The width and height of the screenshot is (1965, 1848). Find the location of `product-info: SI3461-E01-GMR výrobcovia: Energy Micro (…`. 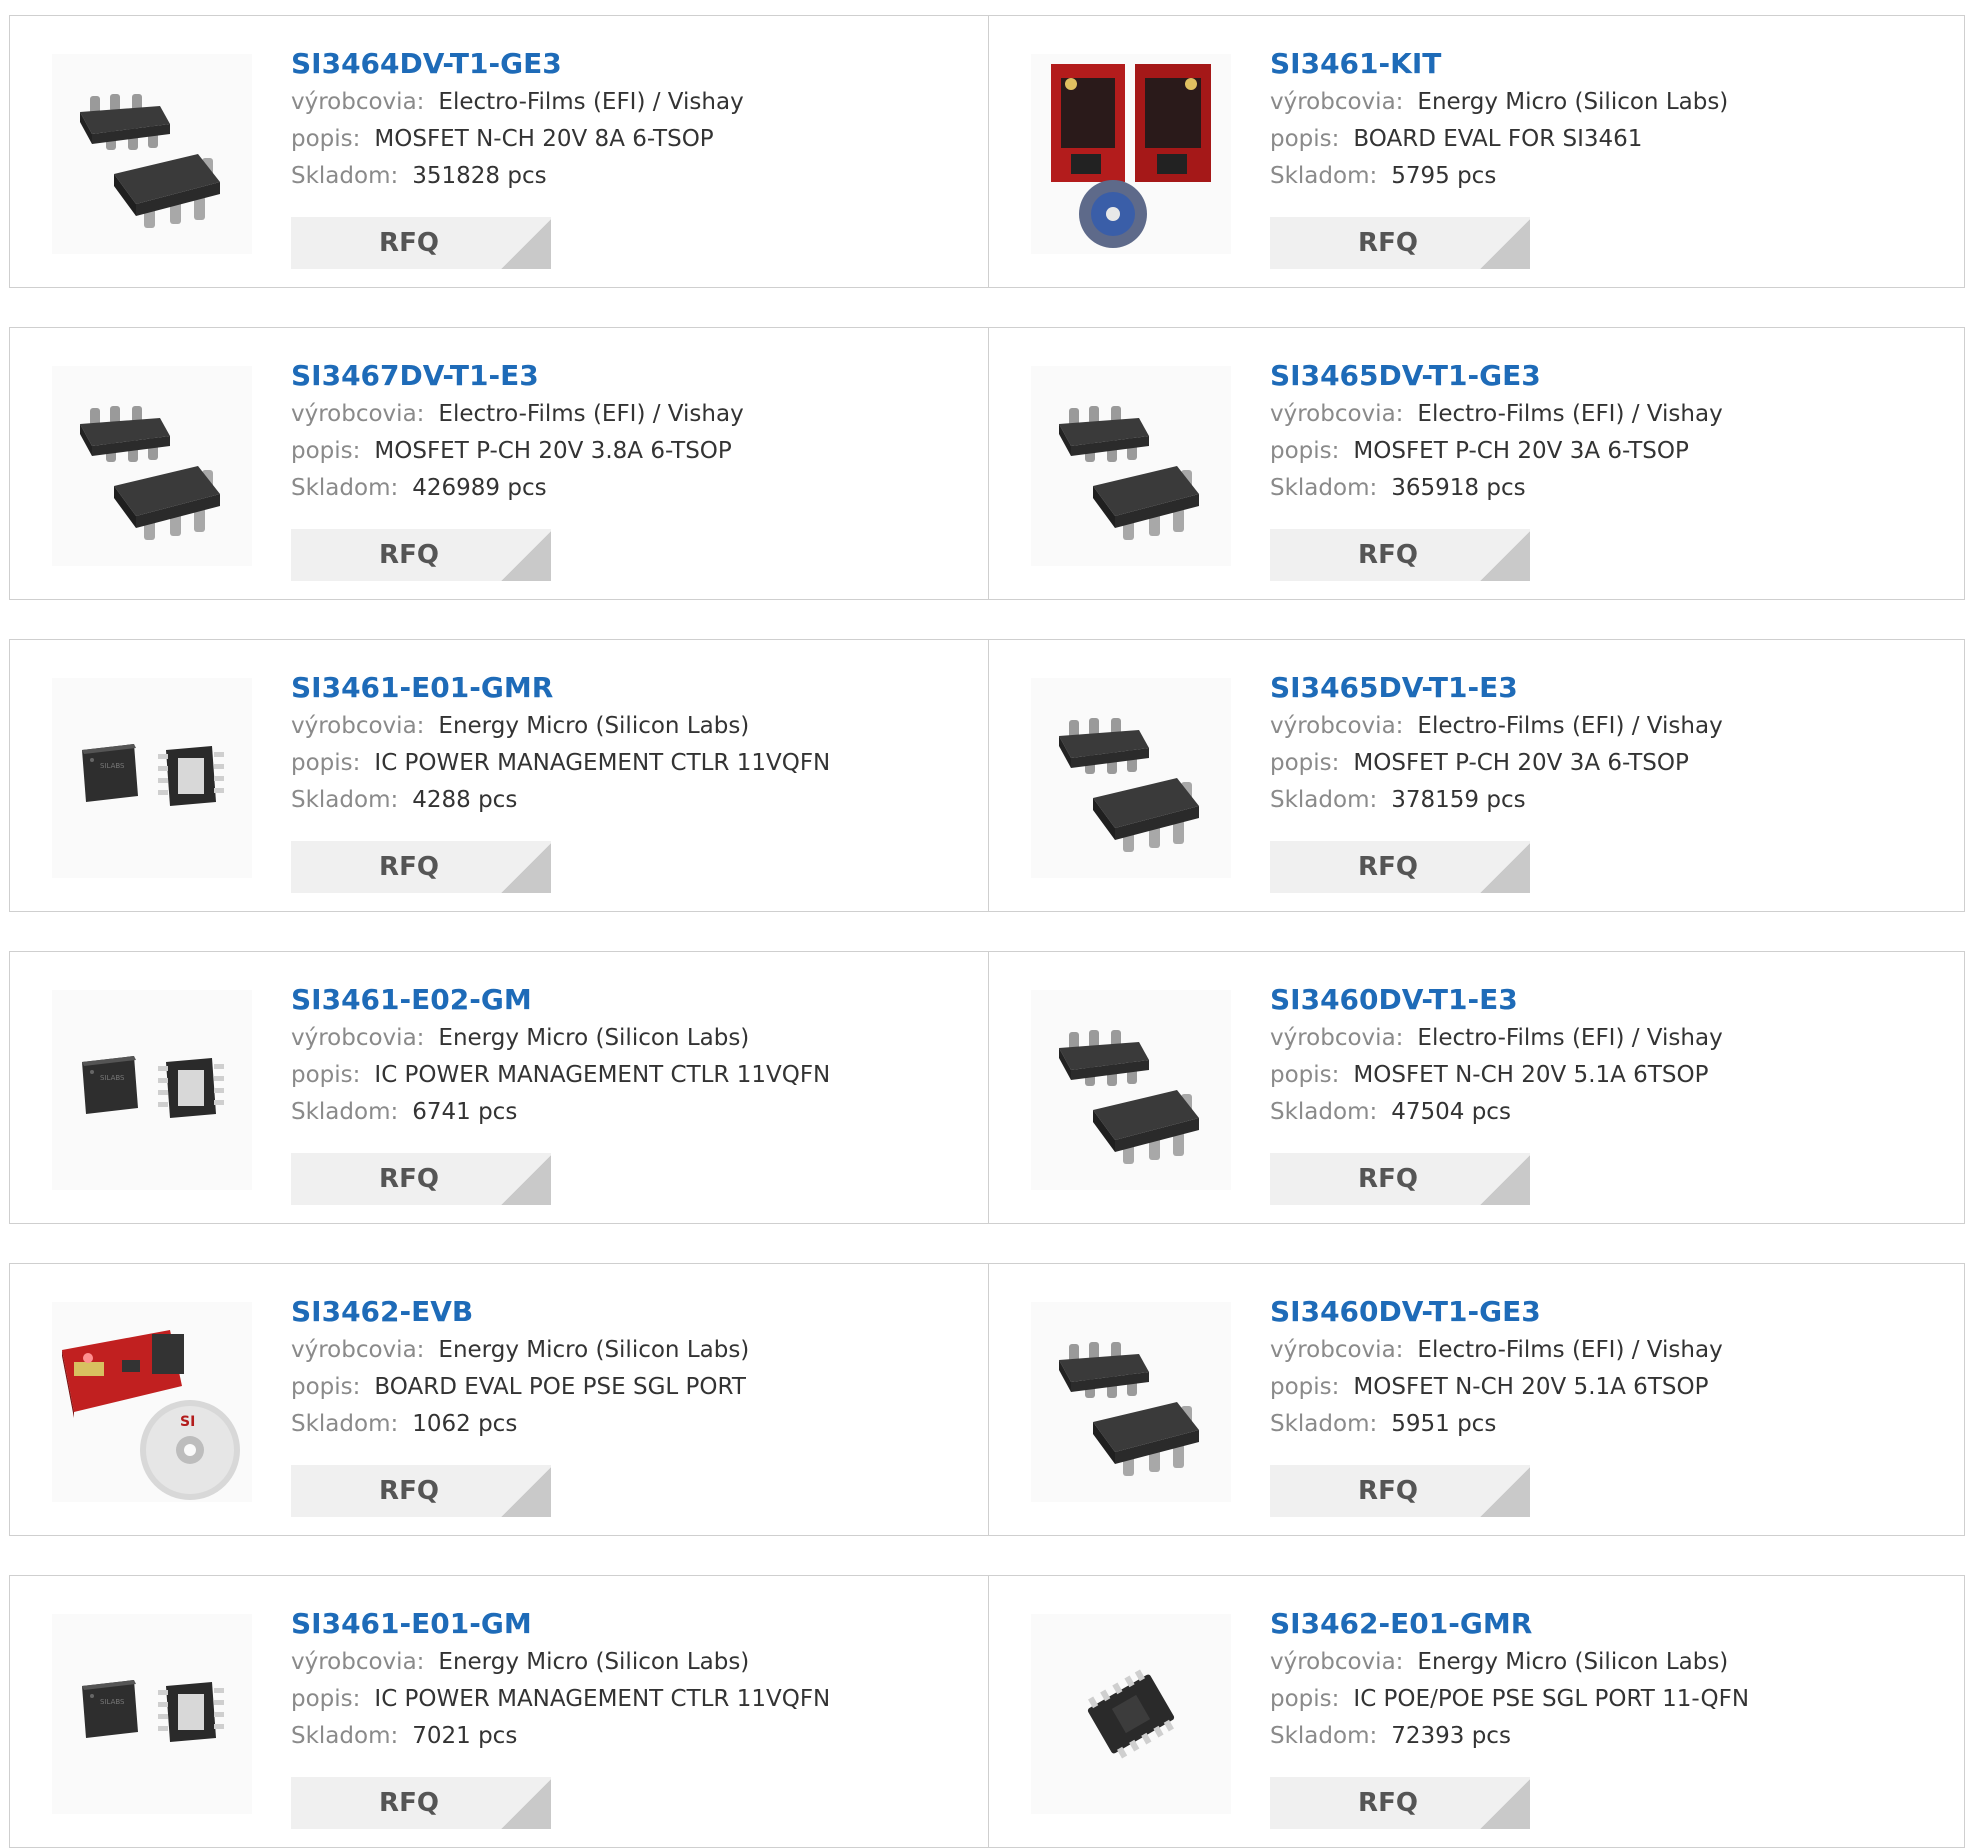

product-info: SI3461-E01-GMR výrobcovia: Energy Micro (… is located at coordinates (631, 743).